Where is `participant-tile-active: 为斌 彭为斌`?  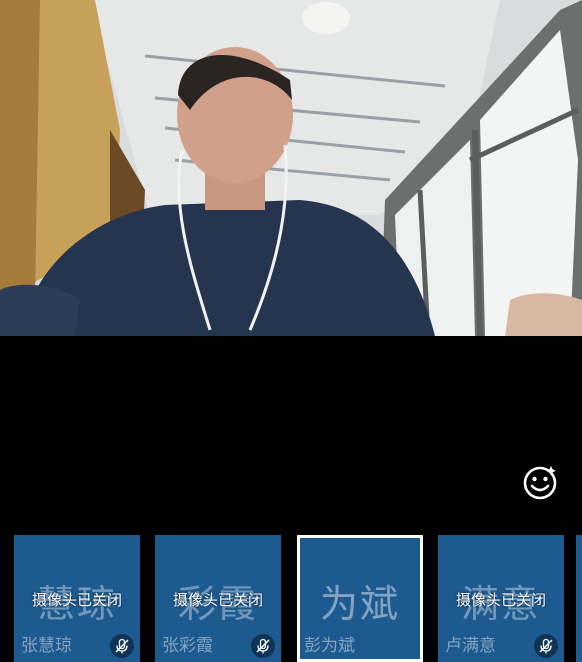
participant-tile-active: 为斌 彭为斌 is located at coordinates (360, 598).